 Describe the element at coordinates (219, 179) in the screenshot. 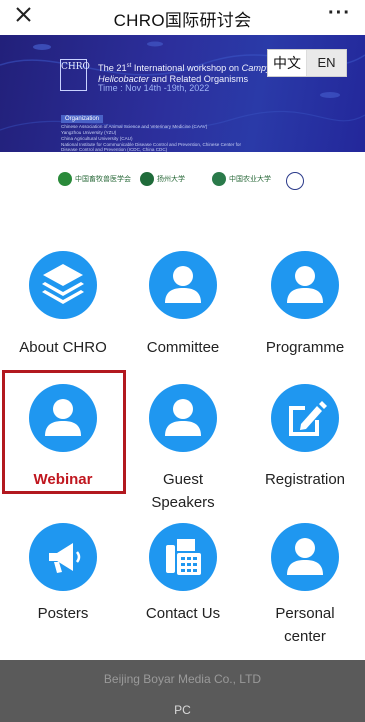

I see `cau-logo-icon` at that location.